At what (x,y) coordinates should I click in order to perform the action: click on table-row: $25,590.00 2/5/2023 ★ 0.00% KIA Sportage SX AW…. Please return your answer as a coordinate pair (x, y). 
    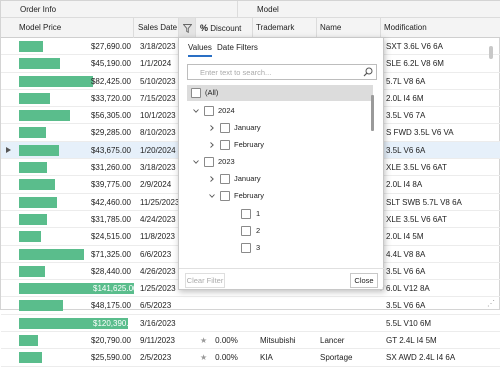
    Looking at the image, I should click on (250, 358).